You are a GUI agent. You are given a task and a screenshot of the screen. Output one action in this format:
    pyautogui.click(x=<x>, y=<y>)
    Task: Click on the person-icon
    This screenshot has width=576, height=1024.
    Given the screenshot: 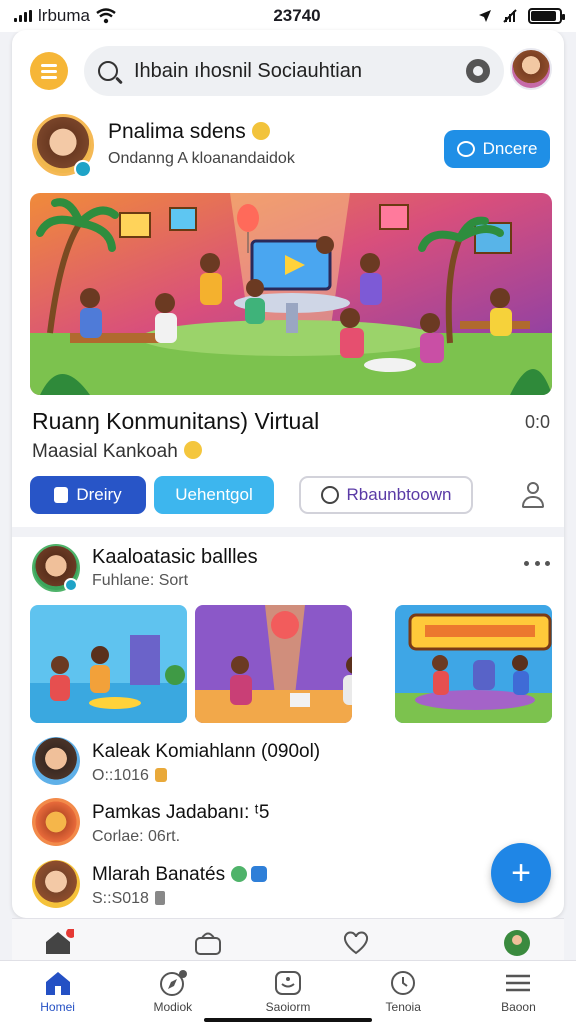 What is the action you would take?
    pyautogui.click(x=533, y=496)
    